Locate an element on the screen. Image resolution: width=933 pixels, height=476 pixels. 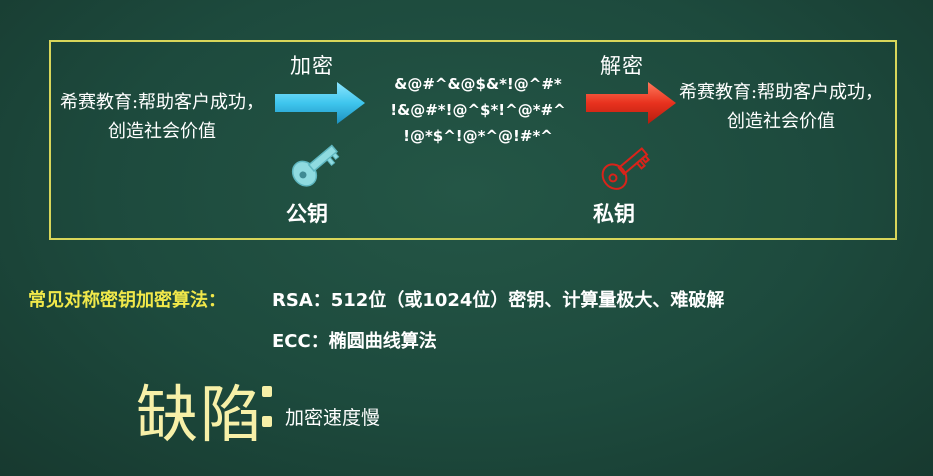
private-key-label: 私钥 is located at coordinates (614, 214).